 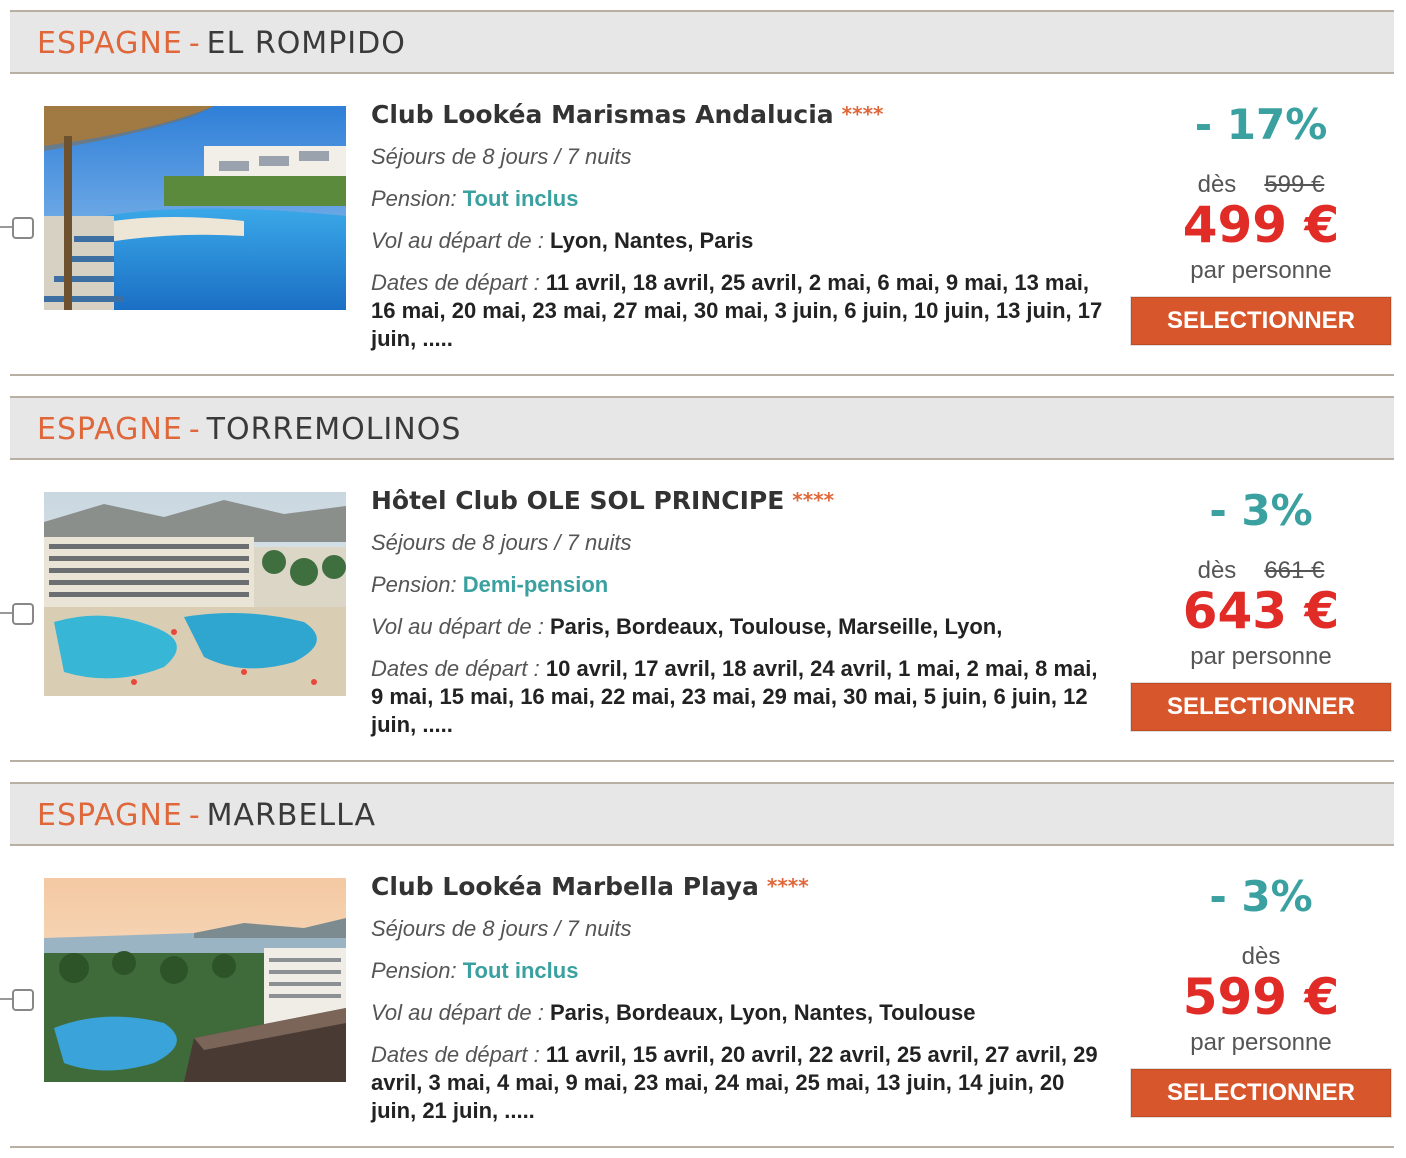 I want to click on pension-row: Pension: Demi-pension, so click(x=741, y=585).